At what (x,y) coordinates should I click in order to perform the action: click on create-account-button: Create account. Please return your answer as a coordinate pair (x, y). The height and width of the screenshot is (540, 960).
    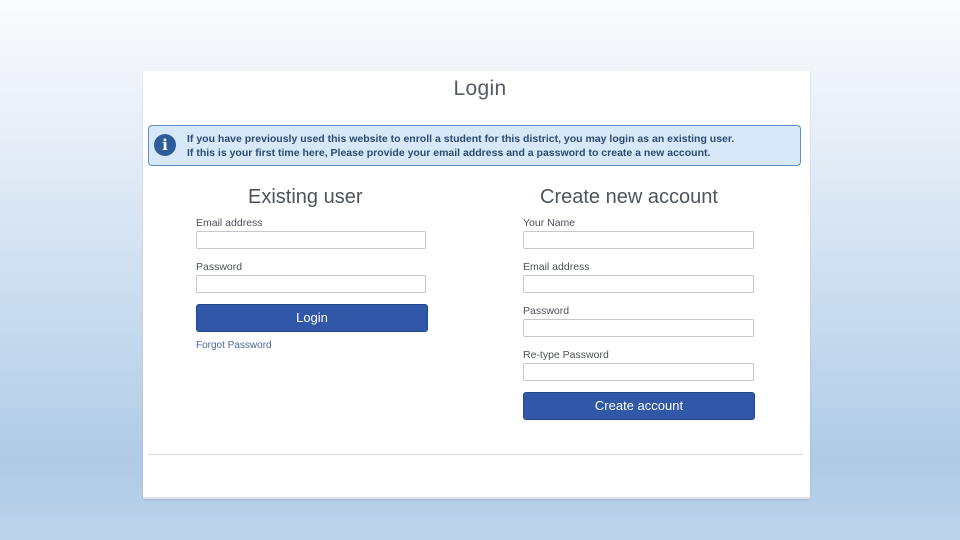
    Looking at the image, I should click on (639, 406).